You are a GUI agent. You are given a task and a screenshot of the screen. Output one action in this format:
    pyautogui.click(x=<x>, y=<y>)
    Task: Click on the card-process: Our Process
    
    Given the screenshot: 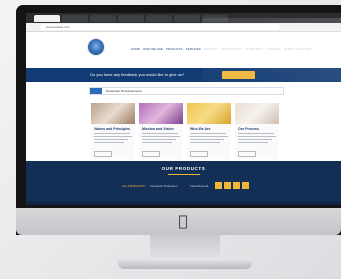 What is the action you would take?
    pyautogui.click(x=257, y=131)
    